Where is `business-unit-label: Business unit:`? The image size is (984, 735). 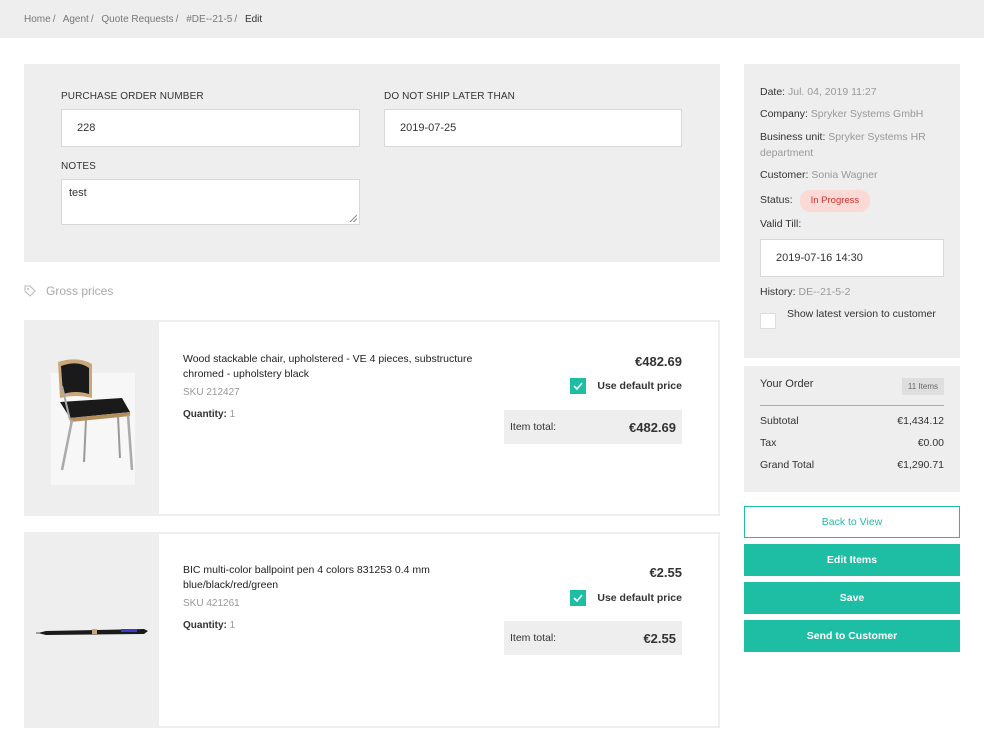
business-unit-label: Business unit: is located at coordinates (793, 137).